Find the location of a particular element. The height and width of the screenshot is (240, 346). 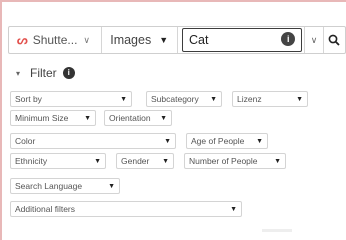

dropdown-ethnicity: Ethnicity ▼ is located at coordinates (58, 161).